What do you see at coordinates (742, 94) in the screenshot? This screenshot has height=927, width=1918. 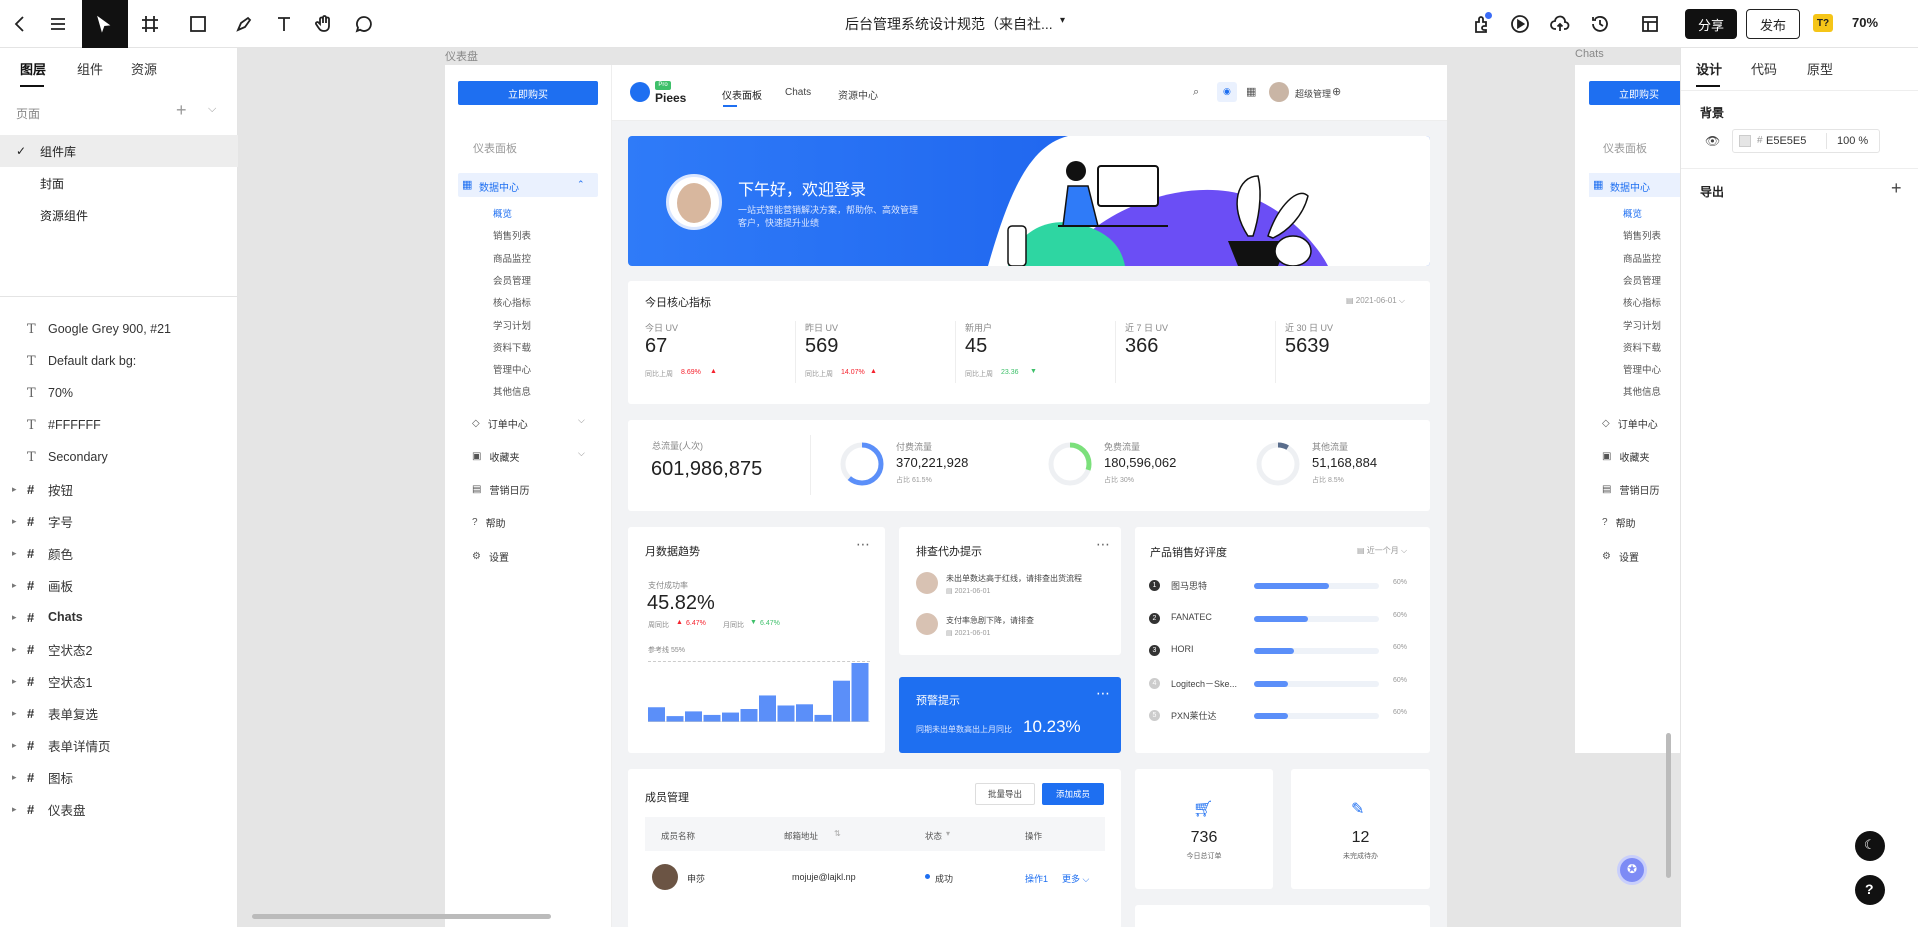 I see `nav-dashboard: 仪表面板` at bounding box center [742, 94].